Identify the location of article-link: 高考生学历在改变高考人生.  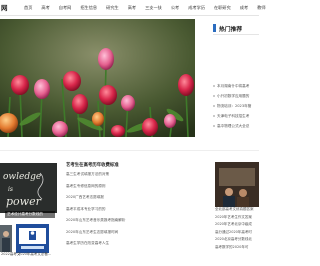
(135, 247).